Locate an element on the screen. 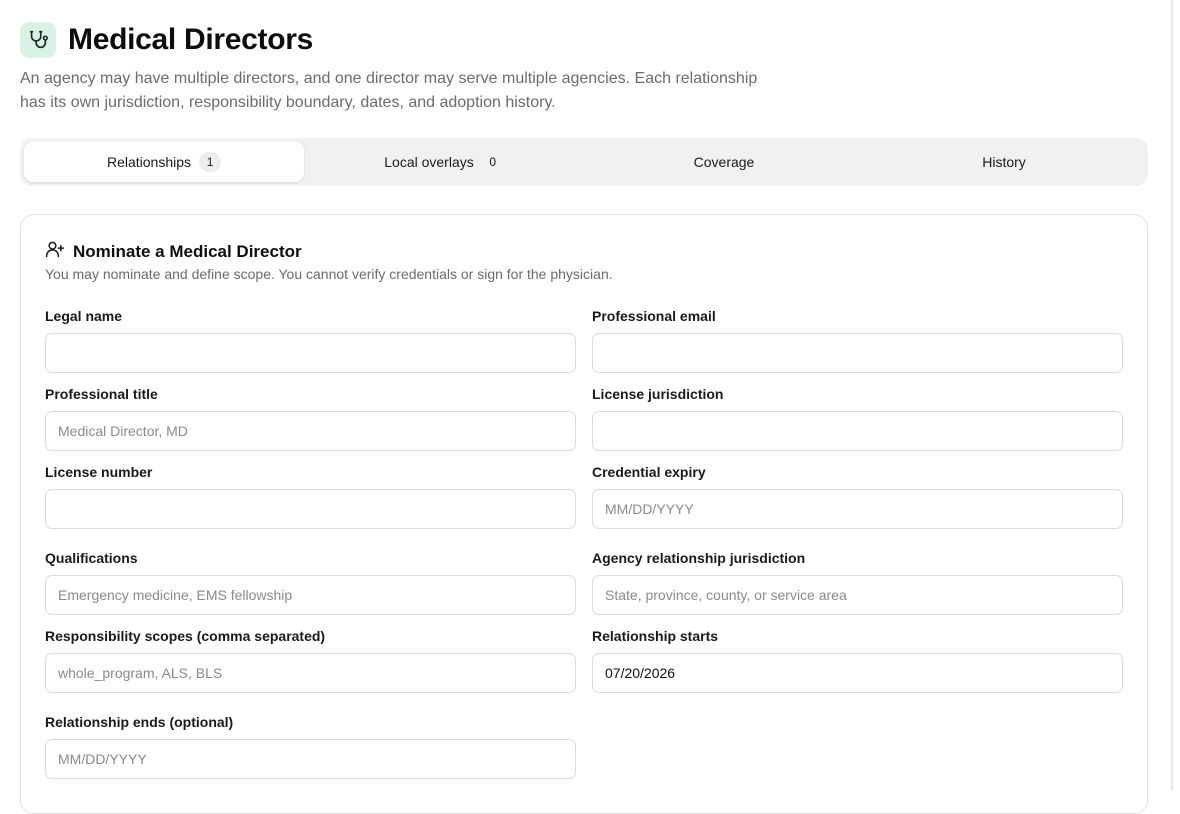  qualifications-field: Qualifications is located at coordinates (310, 582).